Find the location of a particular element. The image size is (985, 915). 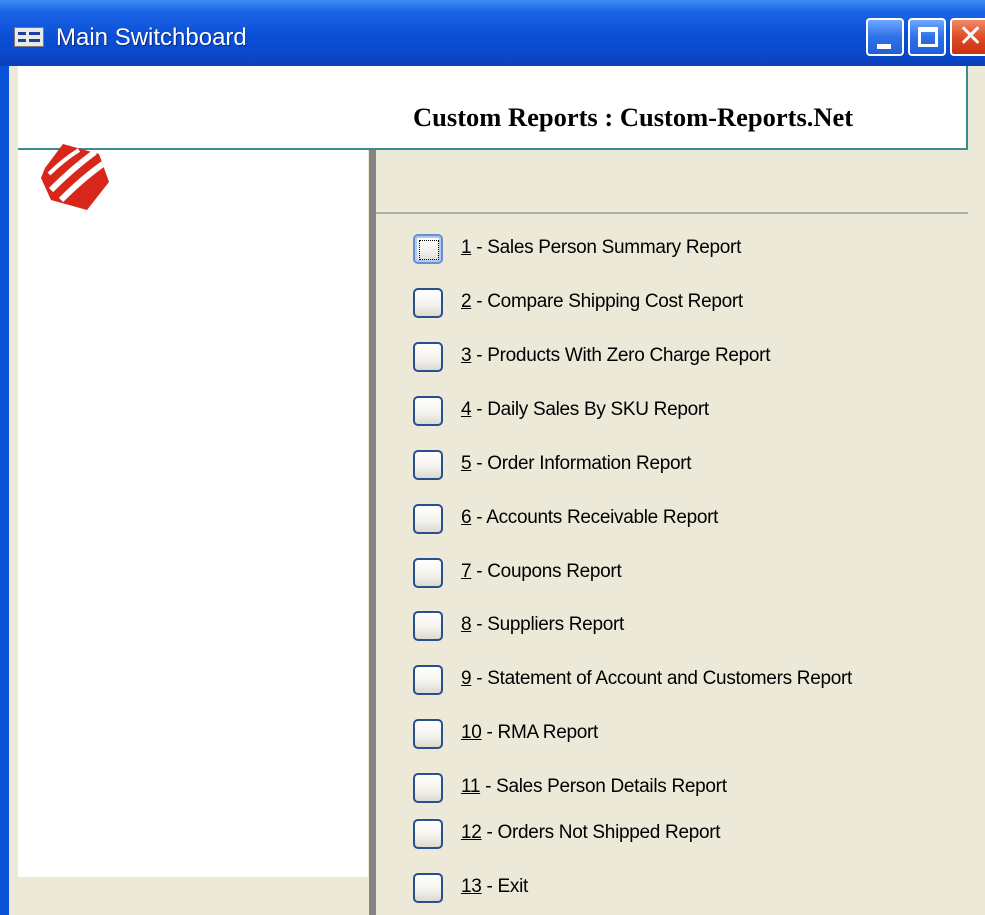

menu-hotkey-10: 10 is located at coordinates (471, 732).